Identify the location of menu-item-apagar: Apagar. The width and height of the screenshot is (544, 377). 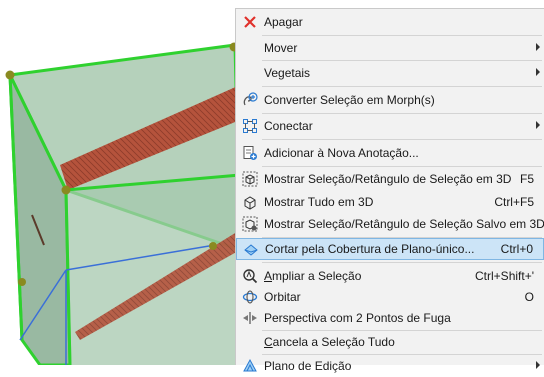
(390, 22).